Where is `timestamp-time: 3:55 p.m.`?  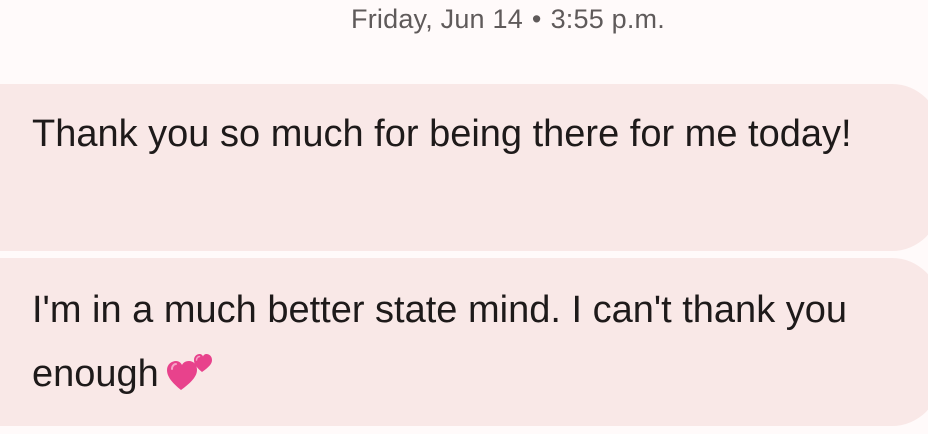
timestamp-time: 3:55 p.m. is located at coordinates (607, 19).